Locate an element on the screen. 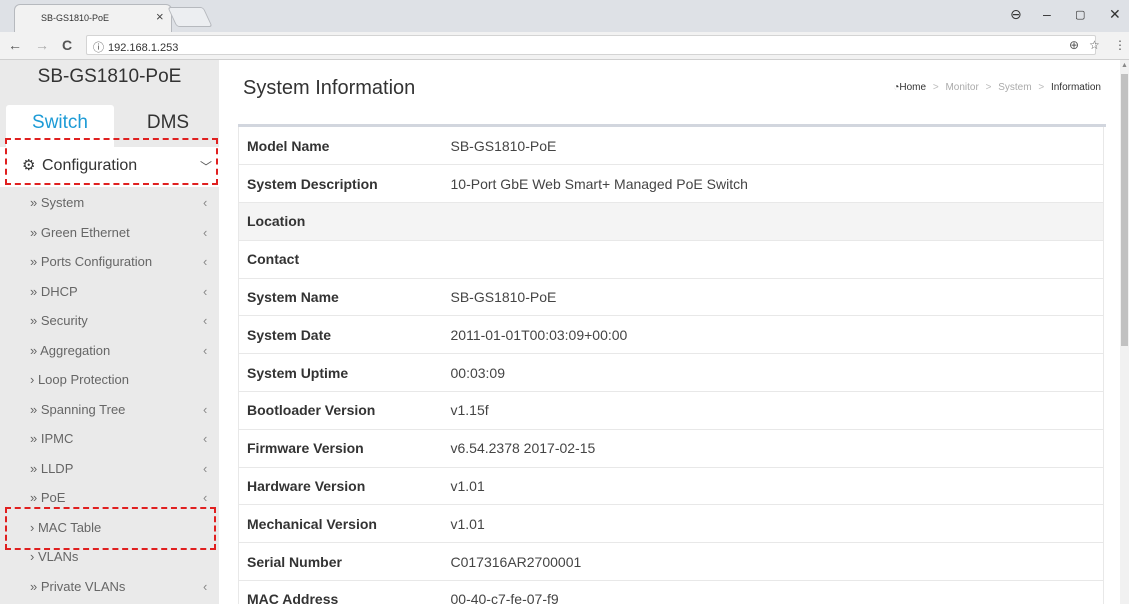  row-key: Mechanical Version is located at coordinates (344, 524).